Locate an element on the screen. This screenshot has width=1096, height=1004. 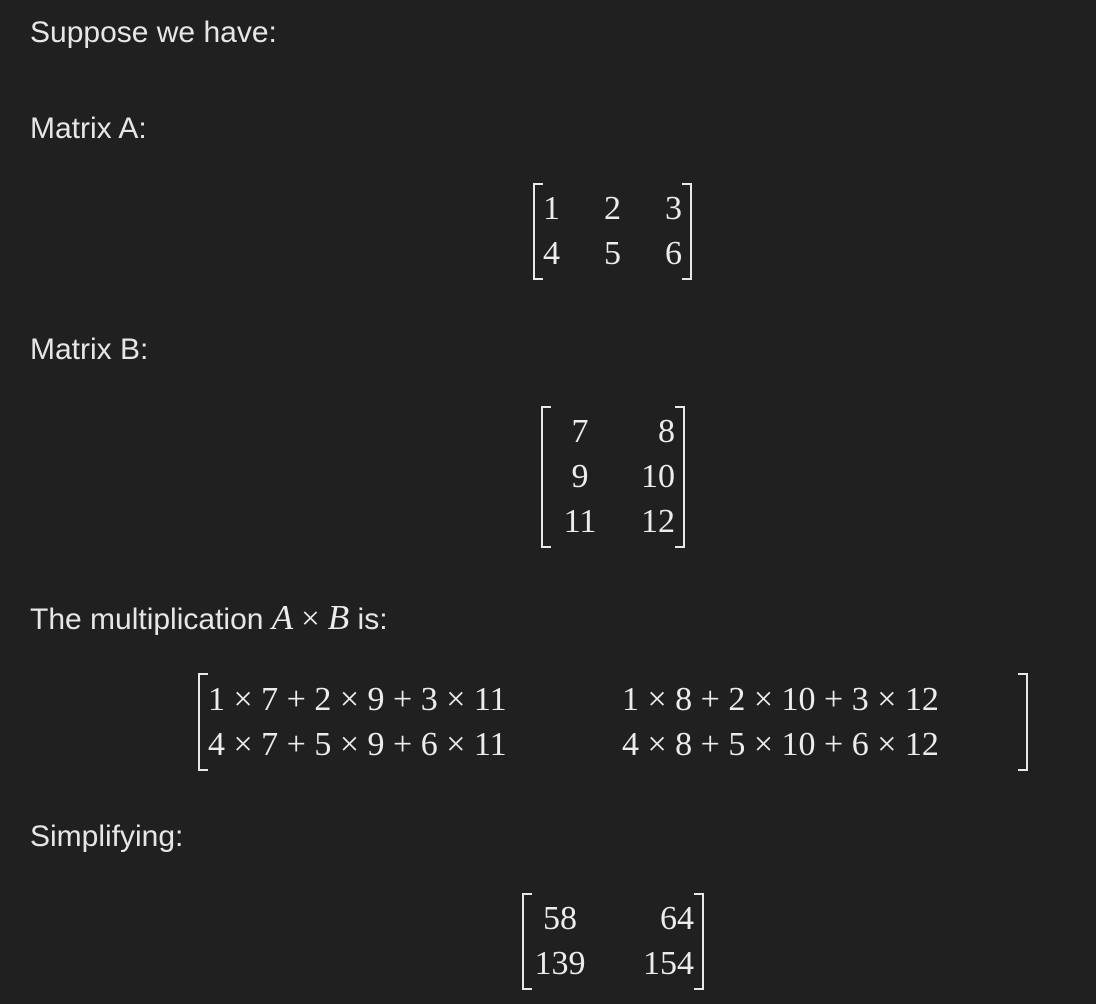
product-cell: 1 × 8 + 2 × 10 + 3 × 12 is located at coordinates (780, 699).